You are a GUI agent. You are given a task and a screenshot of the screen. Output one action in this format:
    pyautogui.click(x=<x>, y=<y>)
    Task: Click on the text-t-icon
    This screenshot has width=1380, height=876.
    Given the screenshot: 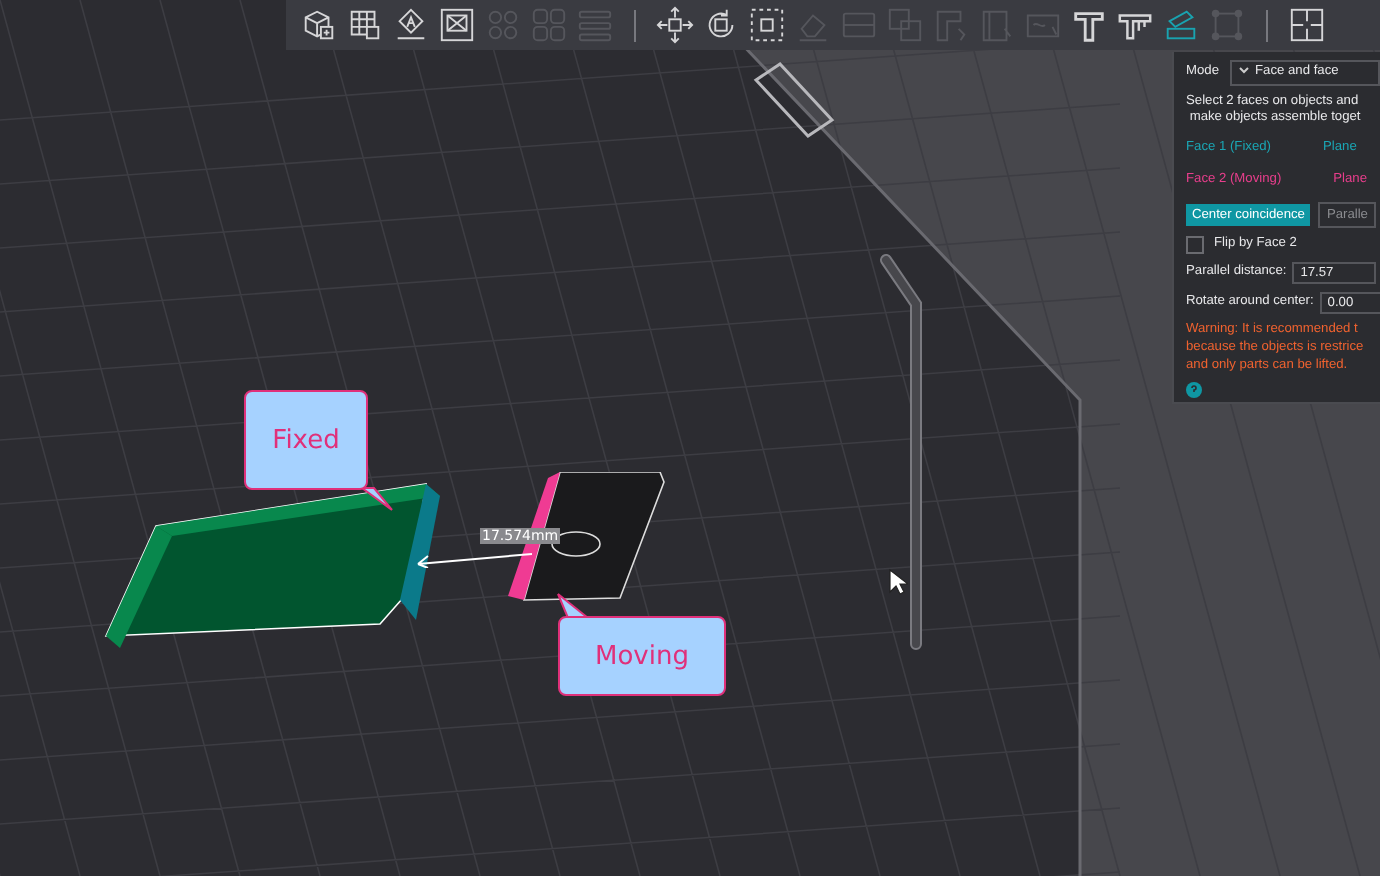 What is the action you would take?
    pyautogui.click(x=1089, y=25)
    